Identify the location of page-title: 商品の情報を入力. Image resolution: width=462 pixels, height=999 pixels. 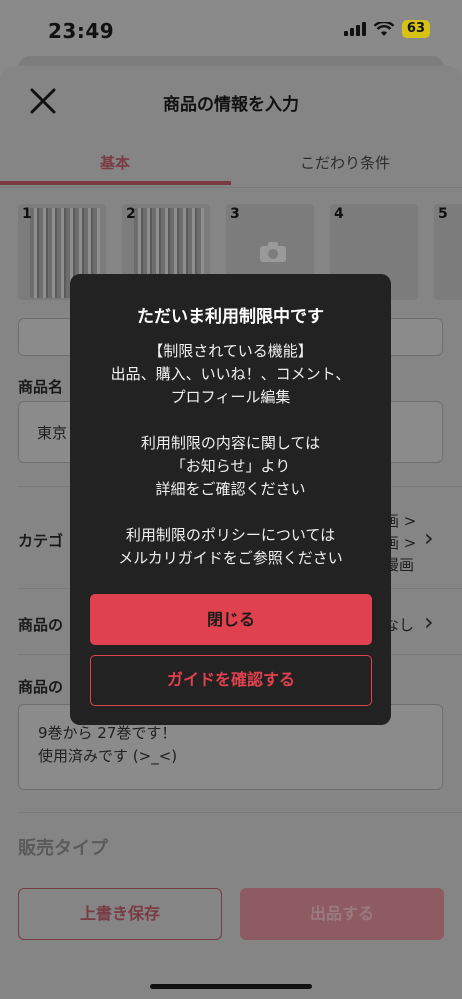
(231, 105).